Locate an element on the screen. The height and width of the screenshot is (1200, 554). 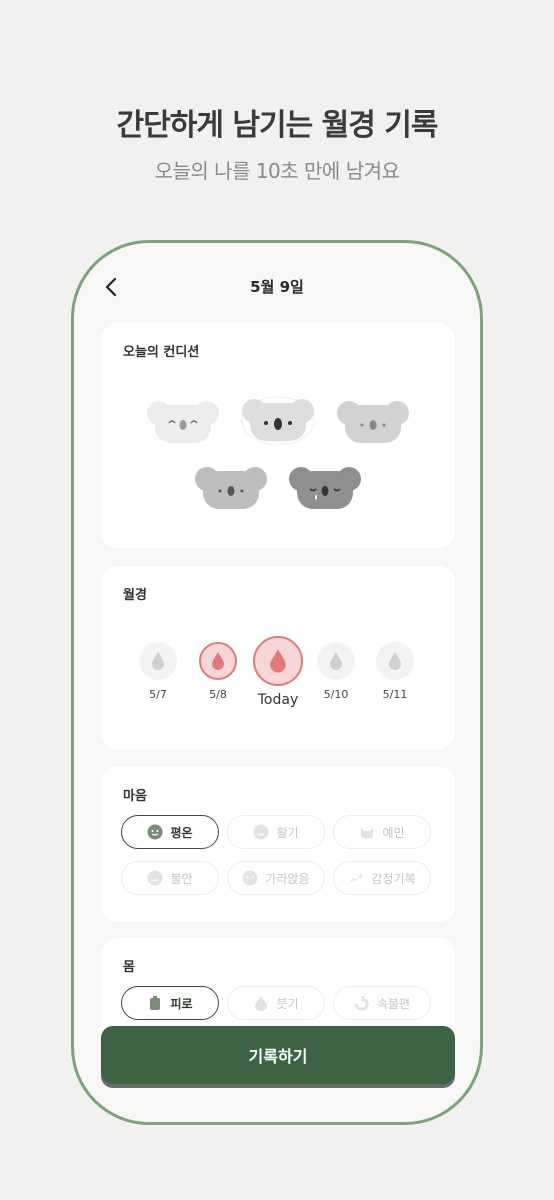
mind-card: 마음 평온 활기 예민 불안 가라앉음 감정기복 is located at coordinates (278, 844).